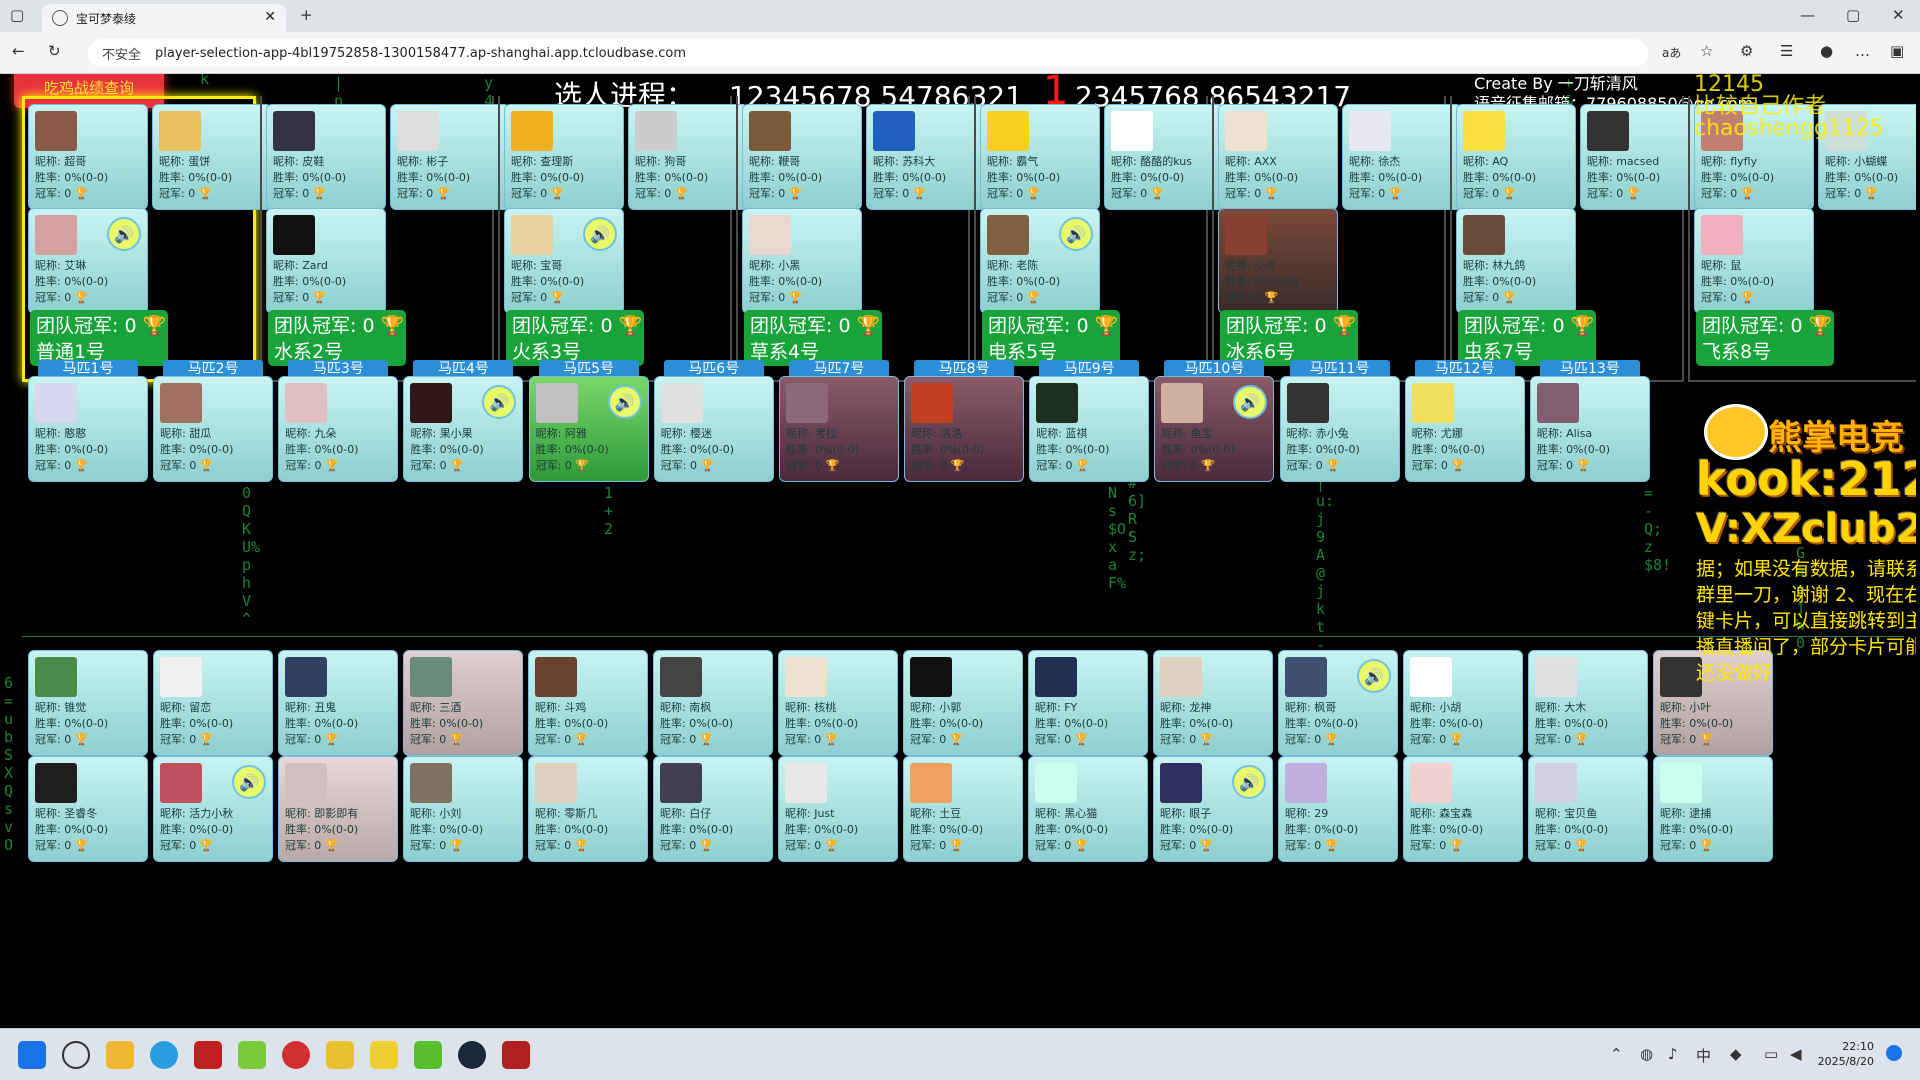 The width and height of the screenshot is (1920, 1080). Describe the element at coordinates (1464, 429) in the screenshot. I see `player-card: 昵称: 尤娜 胜率: 0%(0-0) 冠军: 0 🏆` at that location.